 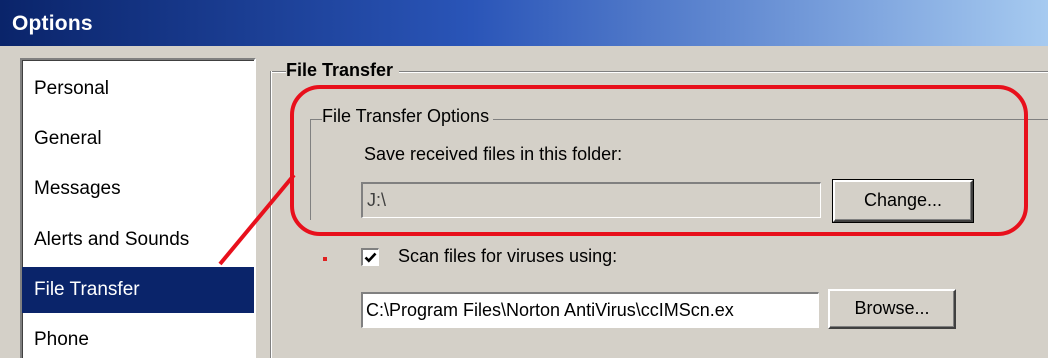 I want to click on category-item-alerts-and-sounds: Alerts and Sounds, so click(x=138, y=240).